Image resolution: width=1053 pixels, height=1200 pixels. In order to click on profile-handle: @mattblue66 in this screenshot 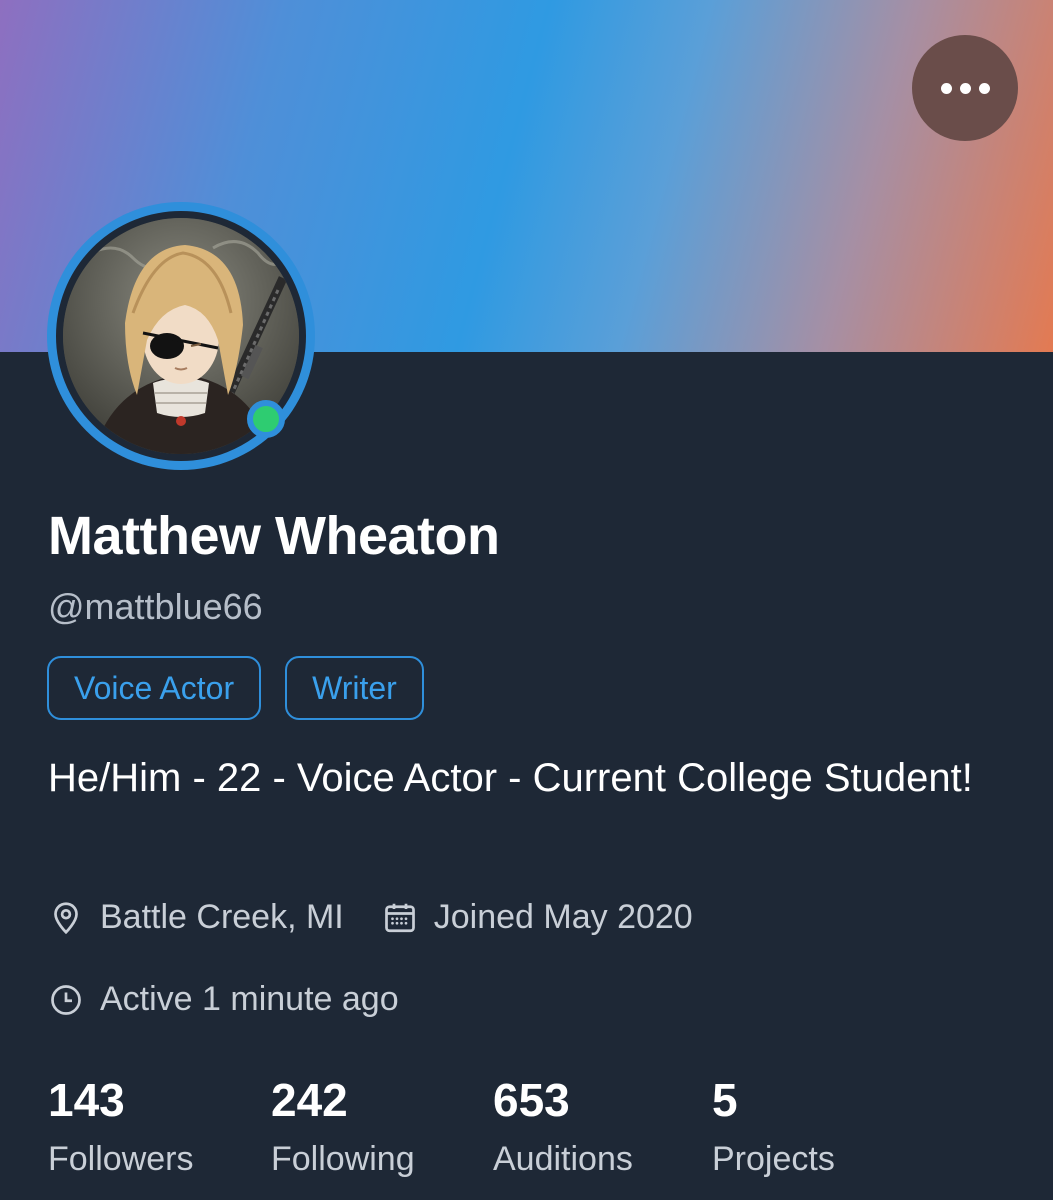, I will do `click(155, 606)`.